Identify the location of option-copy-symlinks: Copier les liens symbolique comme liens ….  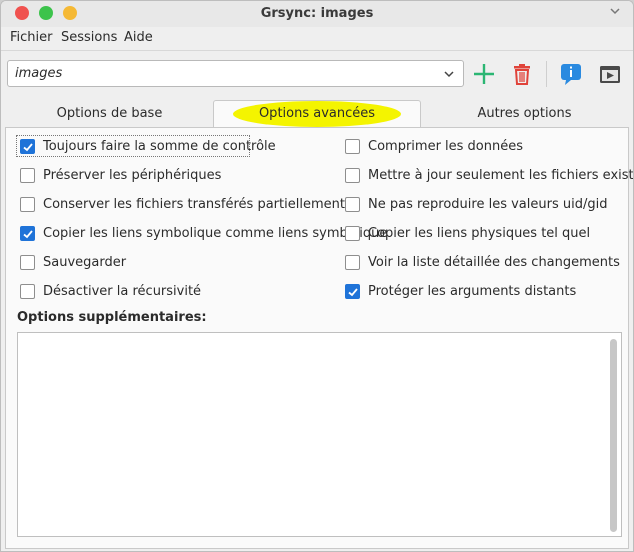
(203, 233).